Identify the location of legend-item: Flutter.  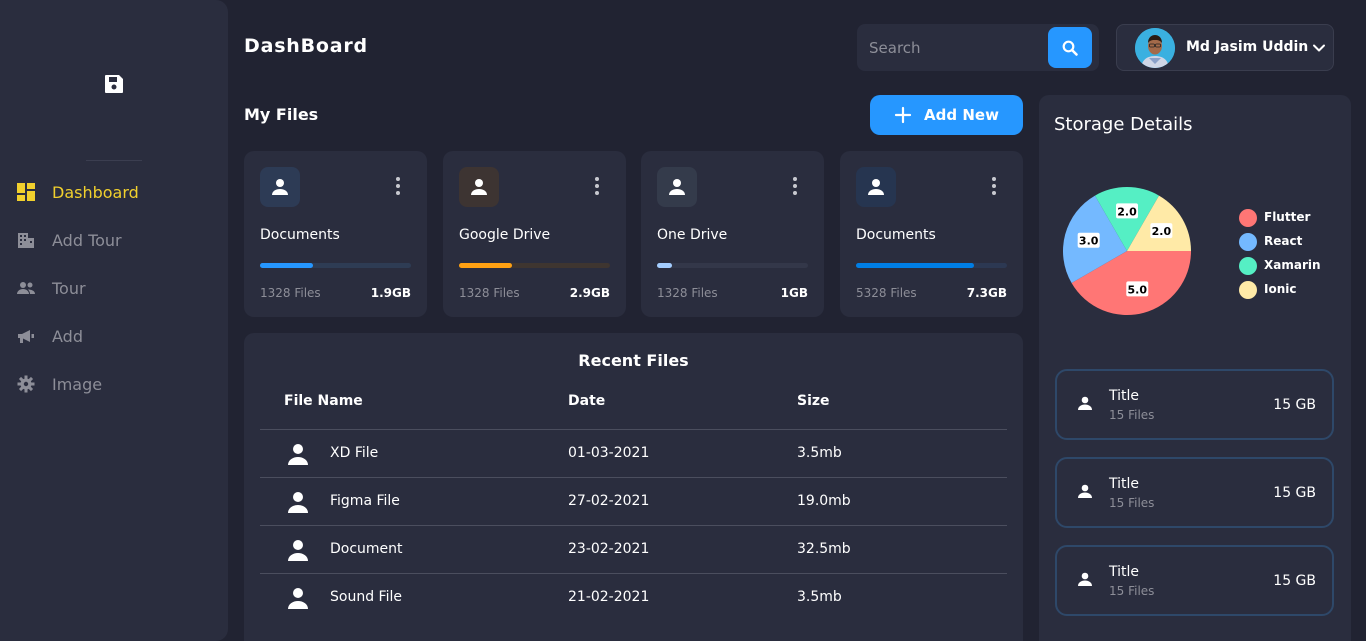
(1299, 219).